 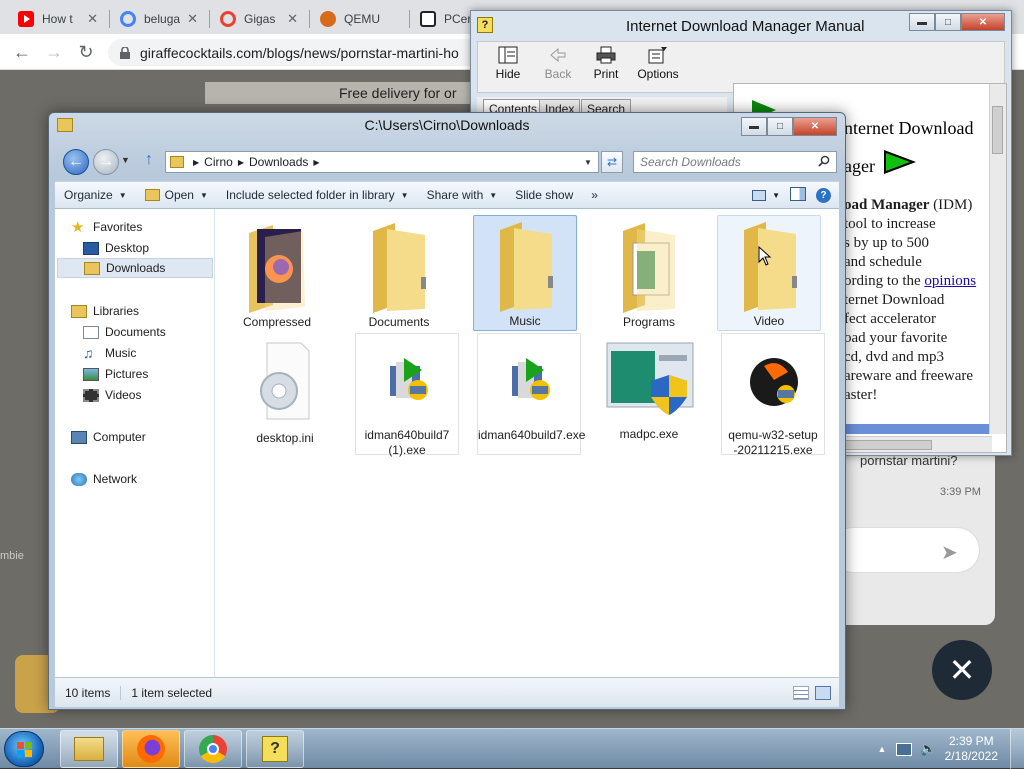 What do you see at coordinates (317, 195) in the screenshot?
I see `include-in-library-button: Include selected folder in library▼` at bounding box center [317, 195].